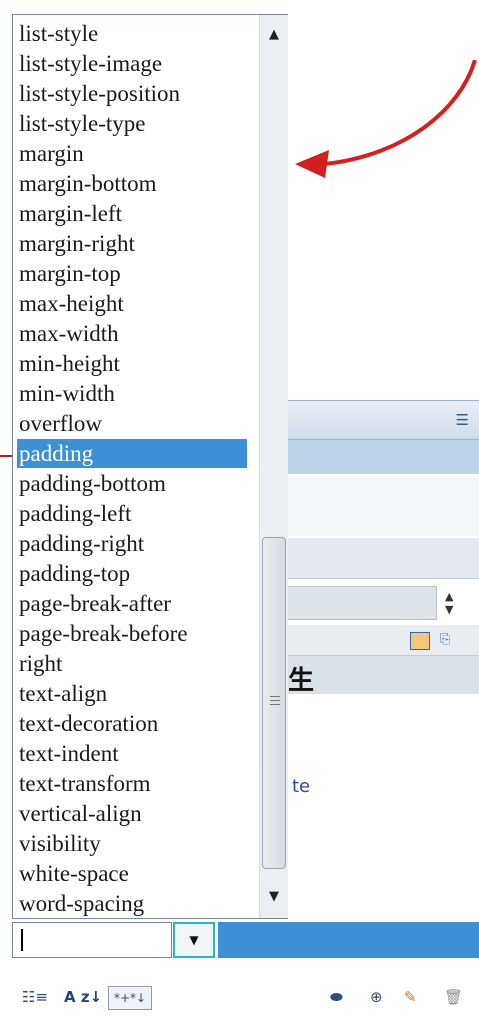 This screenshot has width=479, height=1018. I want to click on property-list-item: word-spacing, so click(132, 903).